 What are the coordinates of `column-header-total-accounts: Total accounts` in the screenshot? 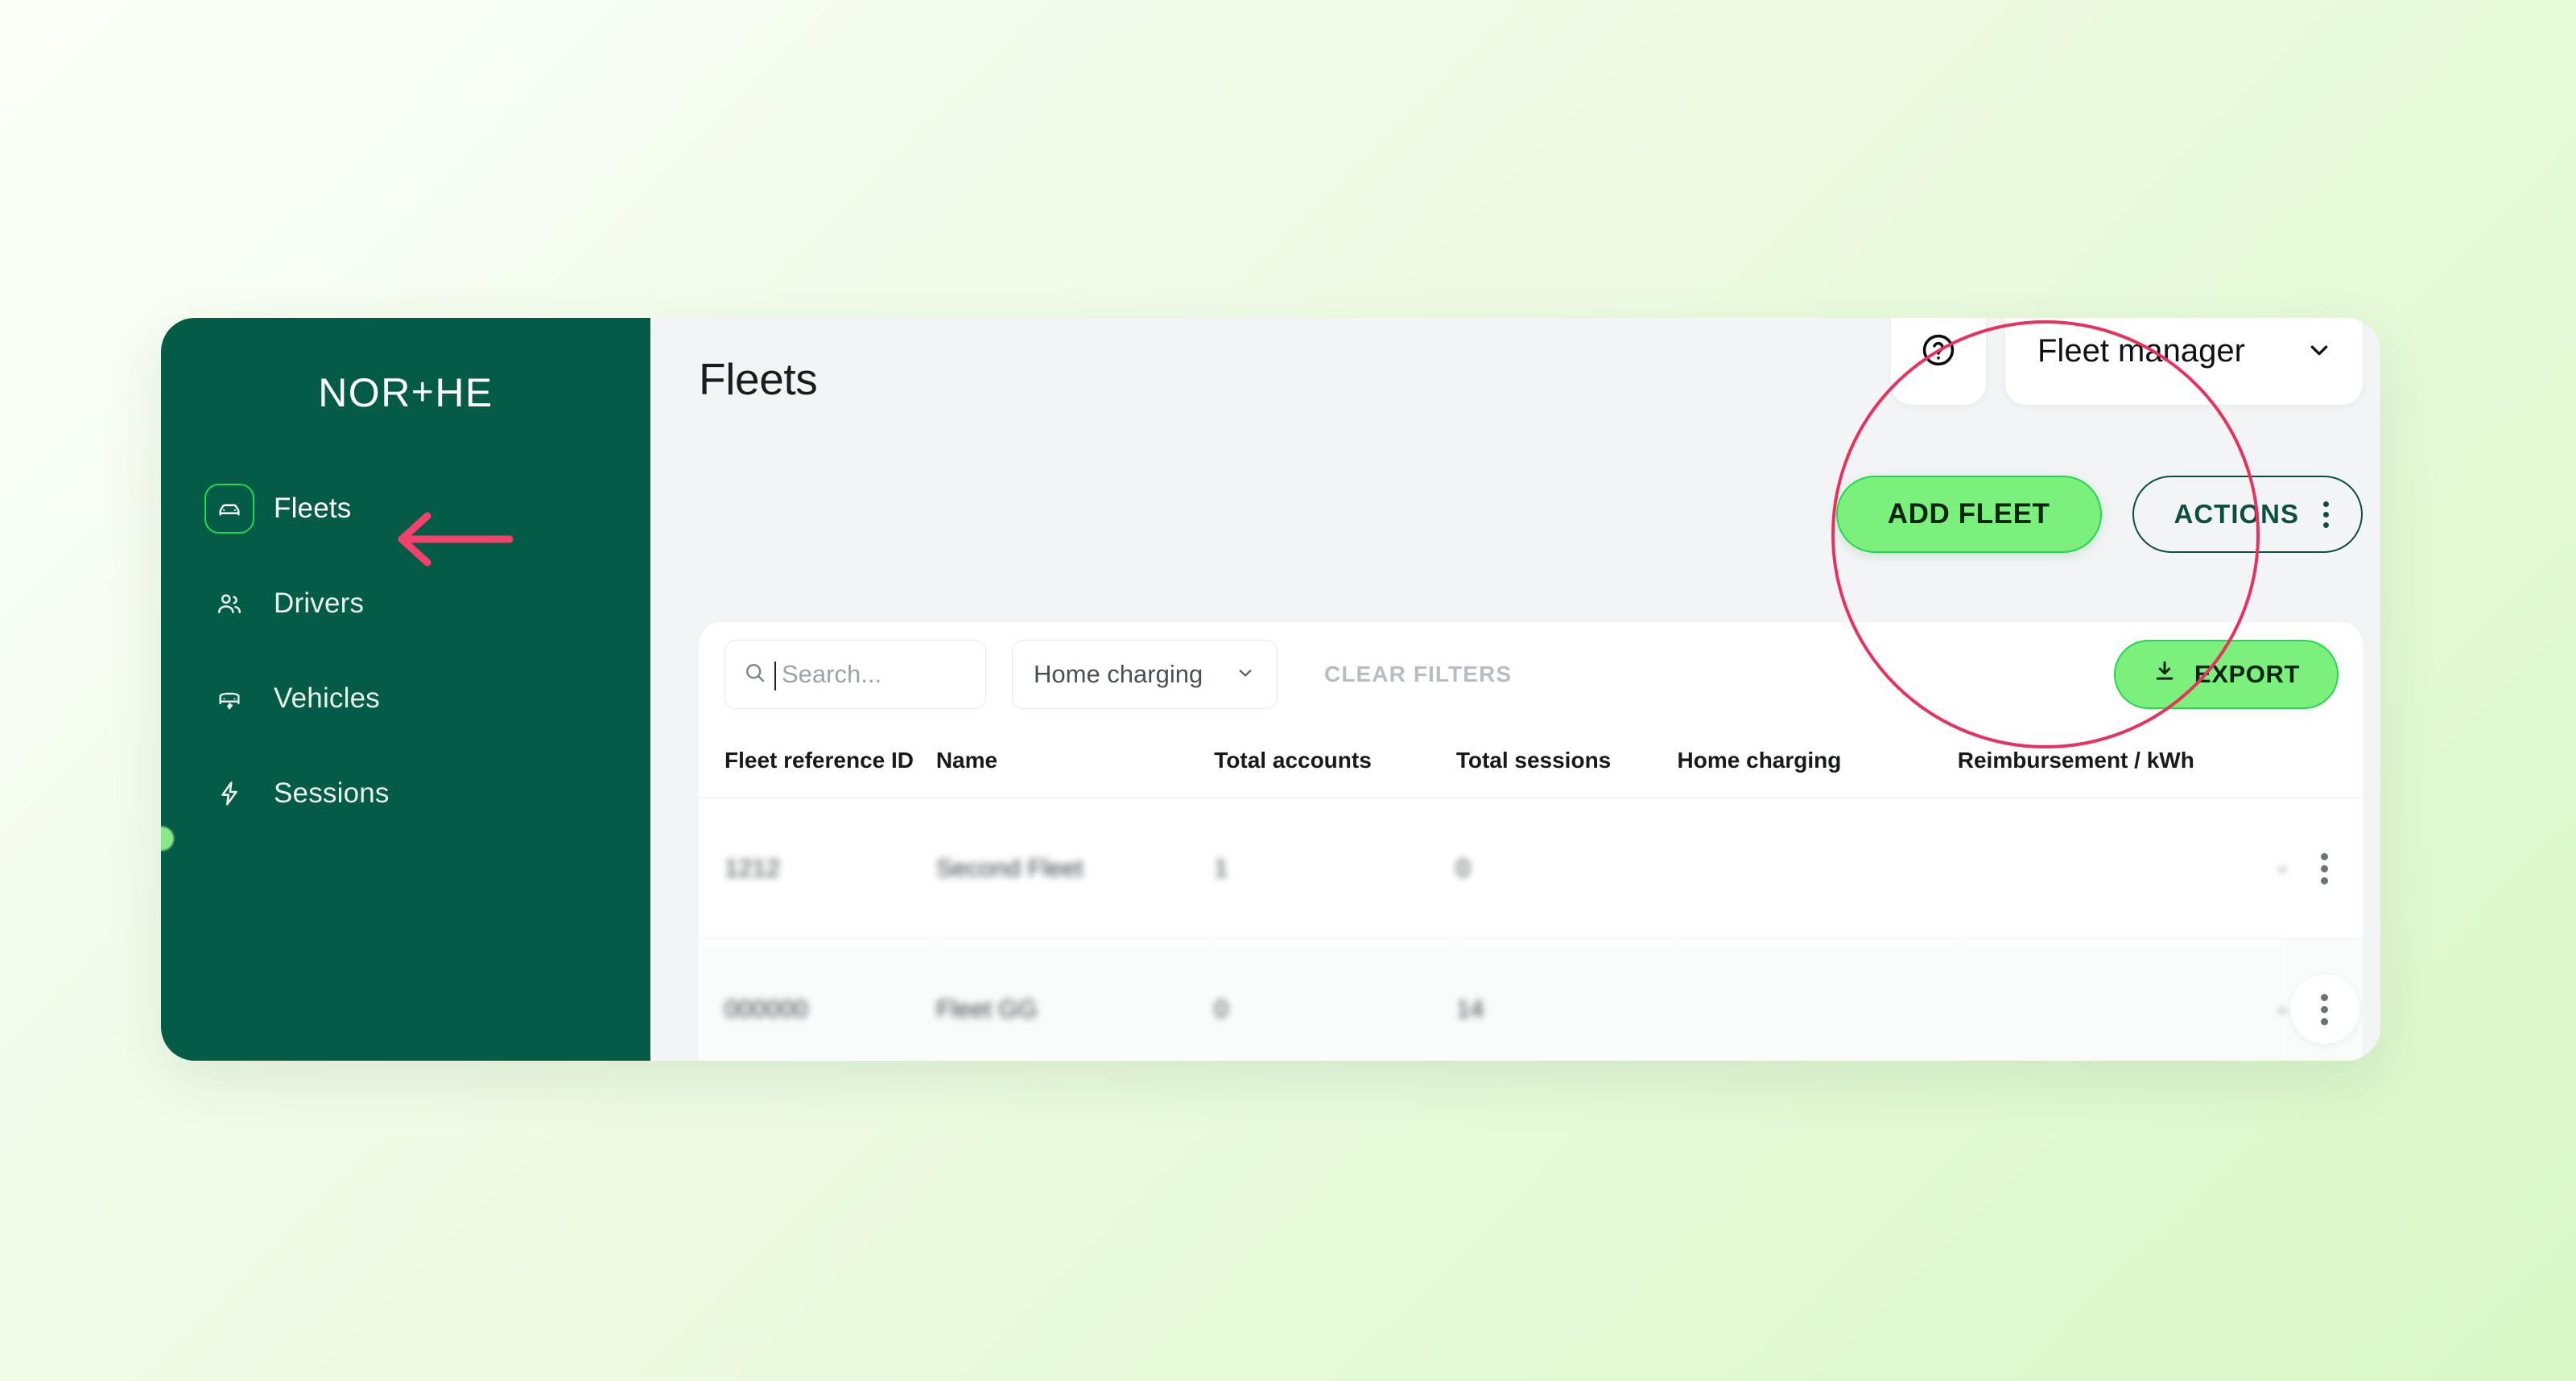 It's located at (1335, 762).